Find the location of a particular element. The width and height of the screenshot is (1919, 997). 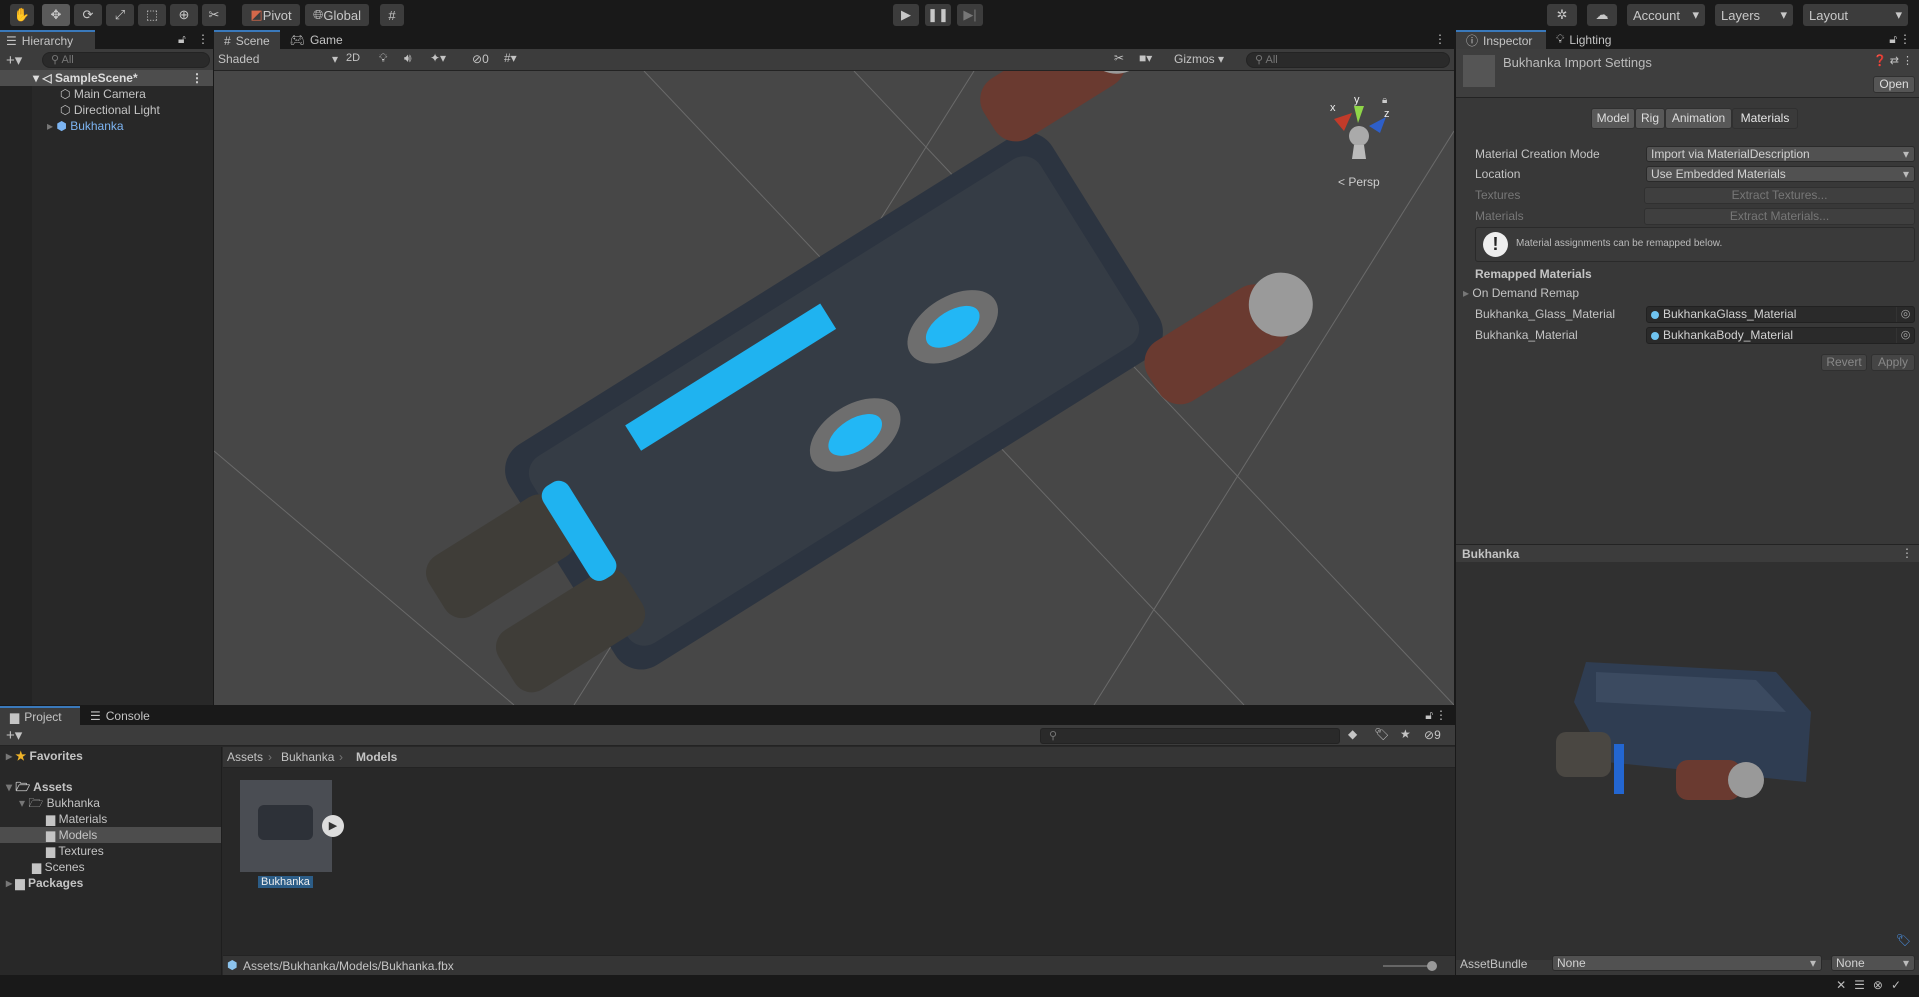

orientation-gizmo: x y z 🔒︎ < Persp is located at coordinates (1360, 141).